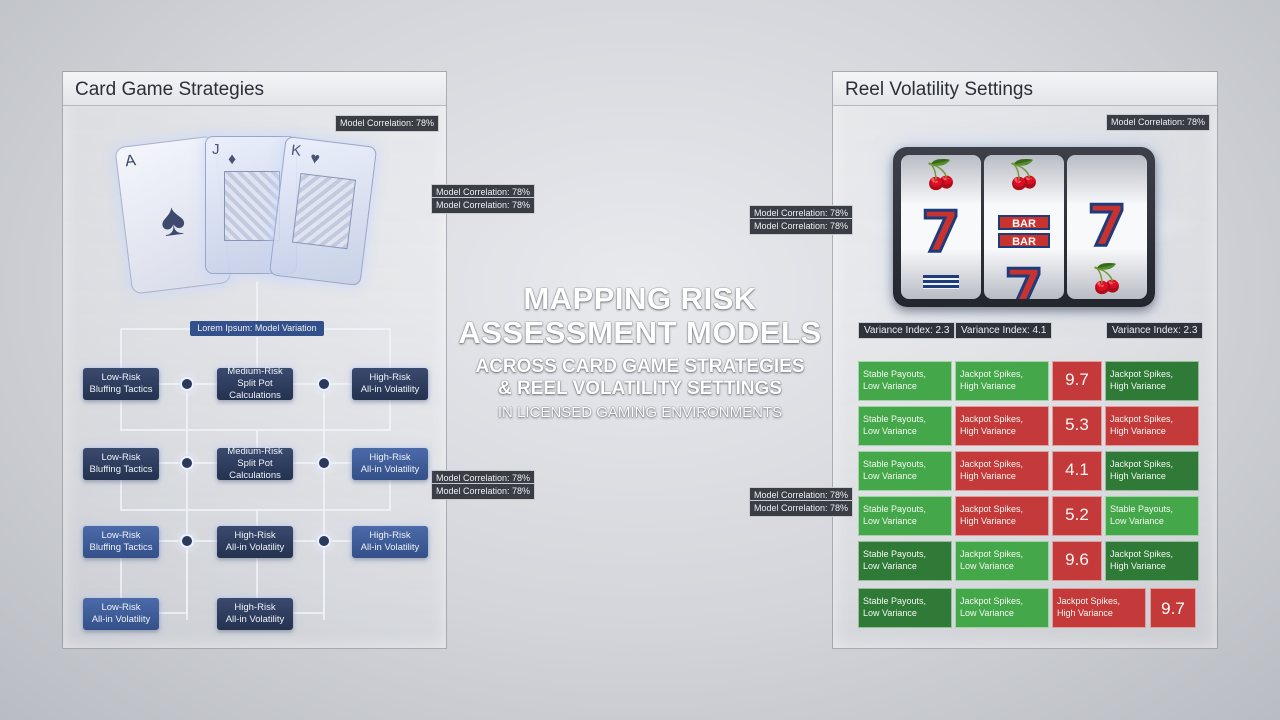  Describe the element at coordinates (640, 366) in the screenshot. I see `headline-line3: ACROSS CARD GAME STRATEGIES` at that location.